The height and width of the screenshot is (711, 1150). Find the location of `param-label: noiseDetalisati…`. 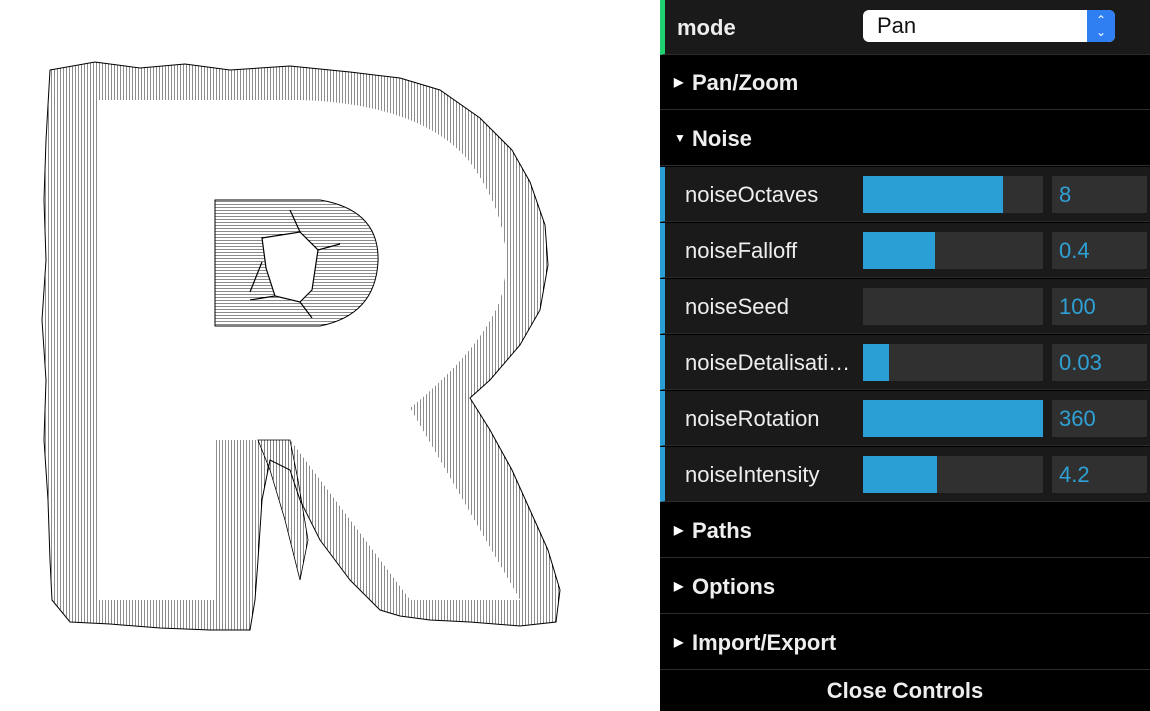

param-label: noiseDetalisati… is located at coordinates (768, 362).